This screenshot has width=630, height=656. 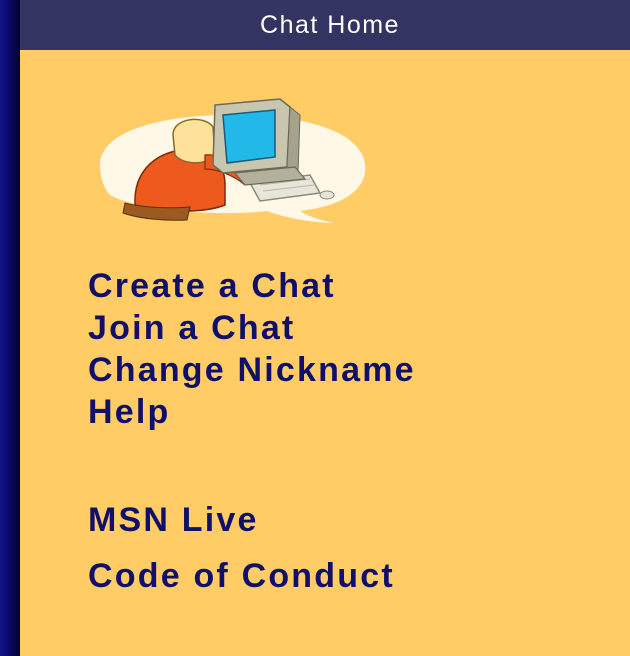 I want to click on change-nickname-link: Change Nickname, so click(x=252, y=370).